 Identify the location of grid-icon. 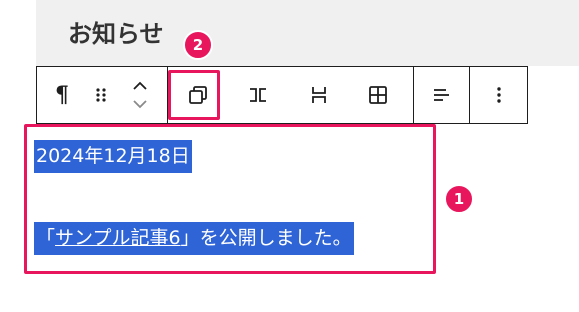
(378, 95).